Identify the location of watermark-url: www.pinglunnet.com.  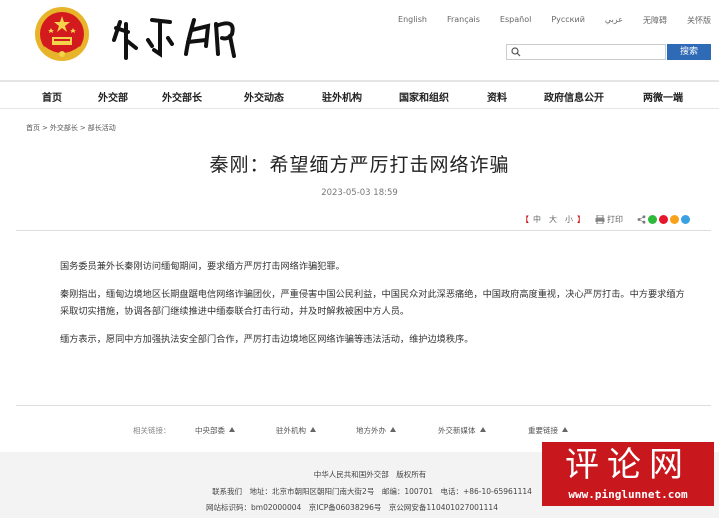
(628, 494).